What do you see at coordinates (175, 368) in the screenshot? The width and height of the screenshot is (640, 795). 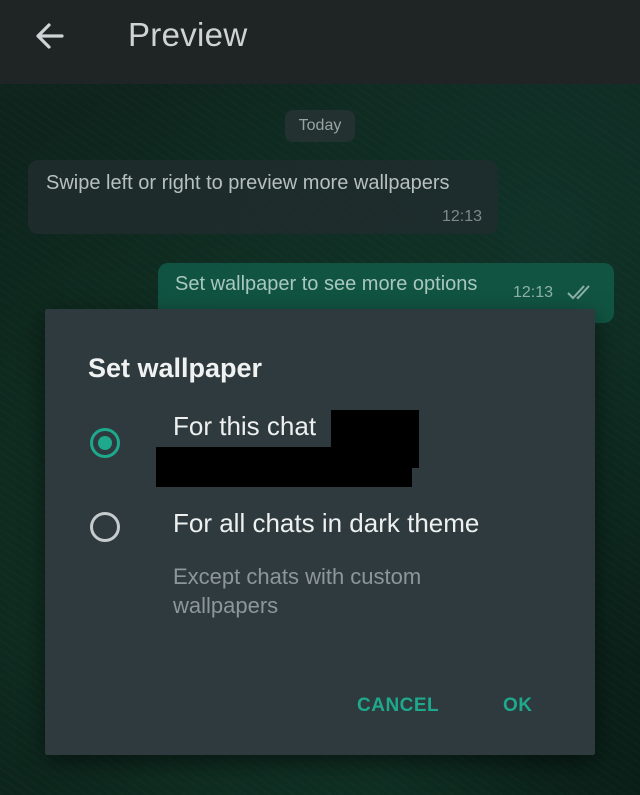 I see `dialog-title: Set wallpaper` at bounding box center [175, 368].